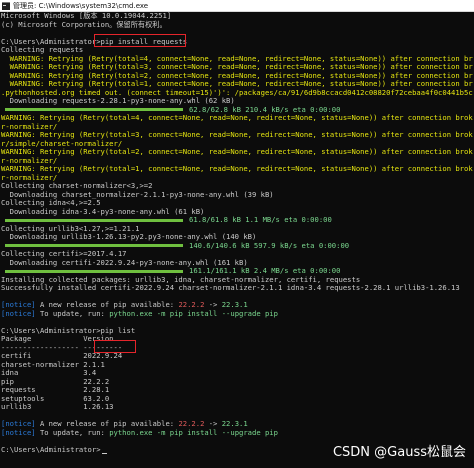  Describe the element at coordinates (140, 40) in the screenshot. I see `highlight-pip-install-command` at that location.